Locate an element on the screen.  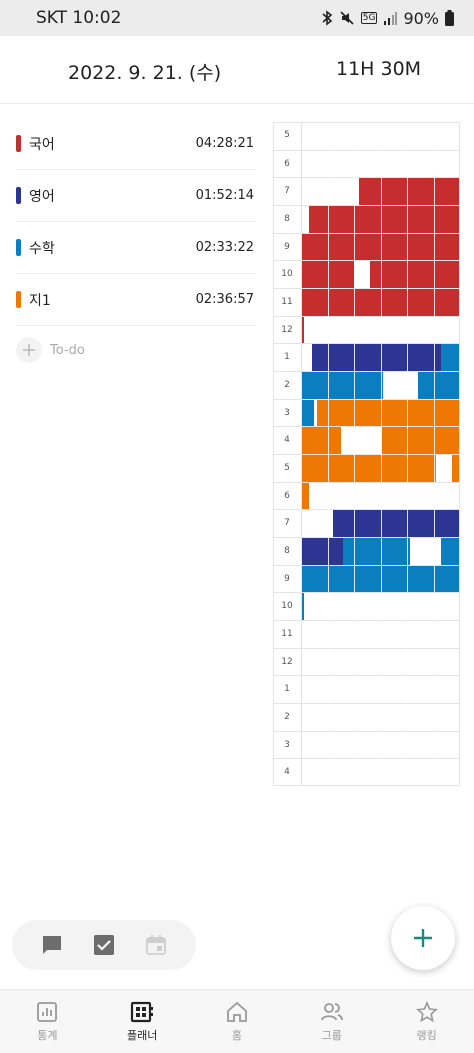
timetable-hour-label: 4 is located at coordinates (287, 440).